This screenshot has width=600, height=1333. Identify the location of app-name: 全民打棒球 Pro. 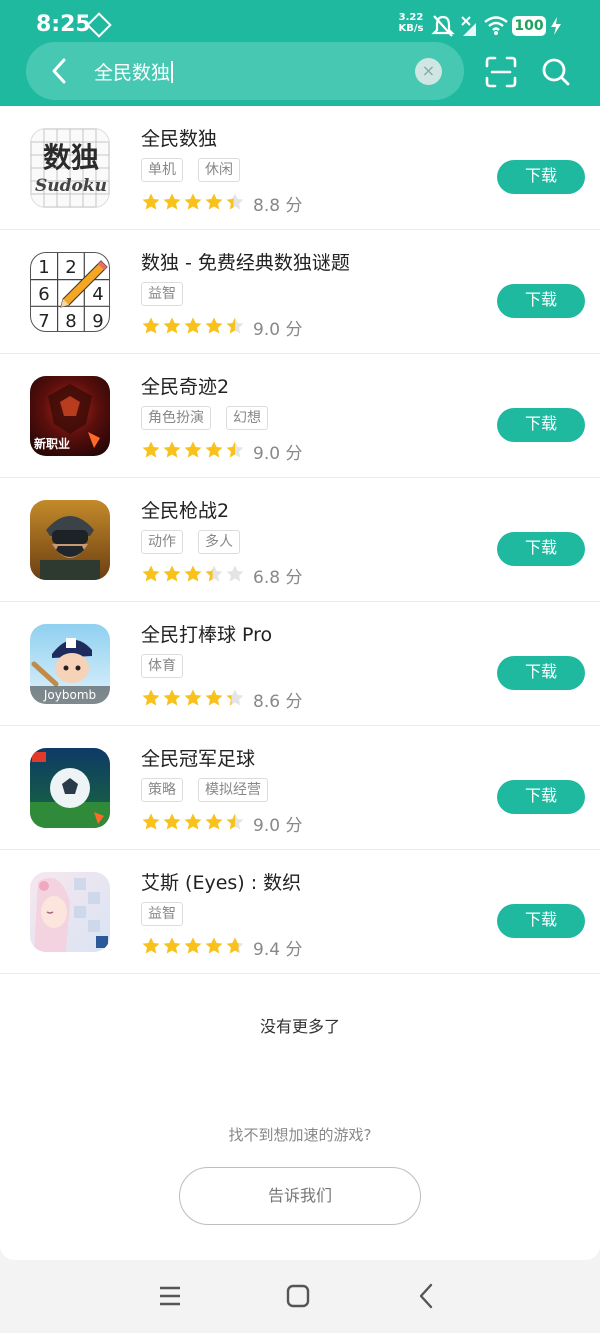
(206, 633).